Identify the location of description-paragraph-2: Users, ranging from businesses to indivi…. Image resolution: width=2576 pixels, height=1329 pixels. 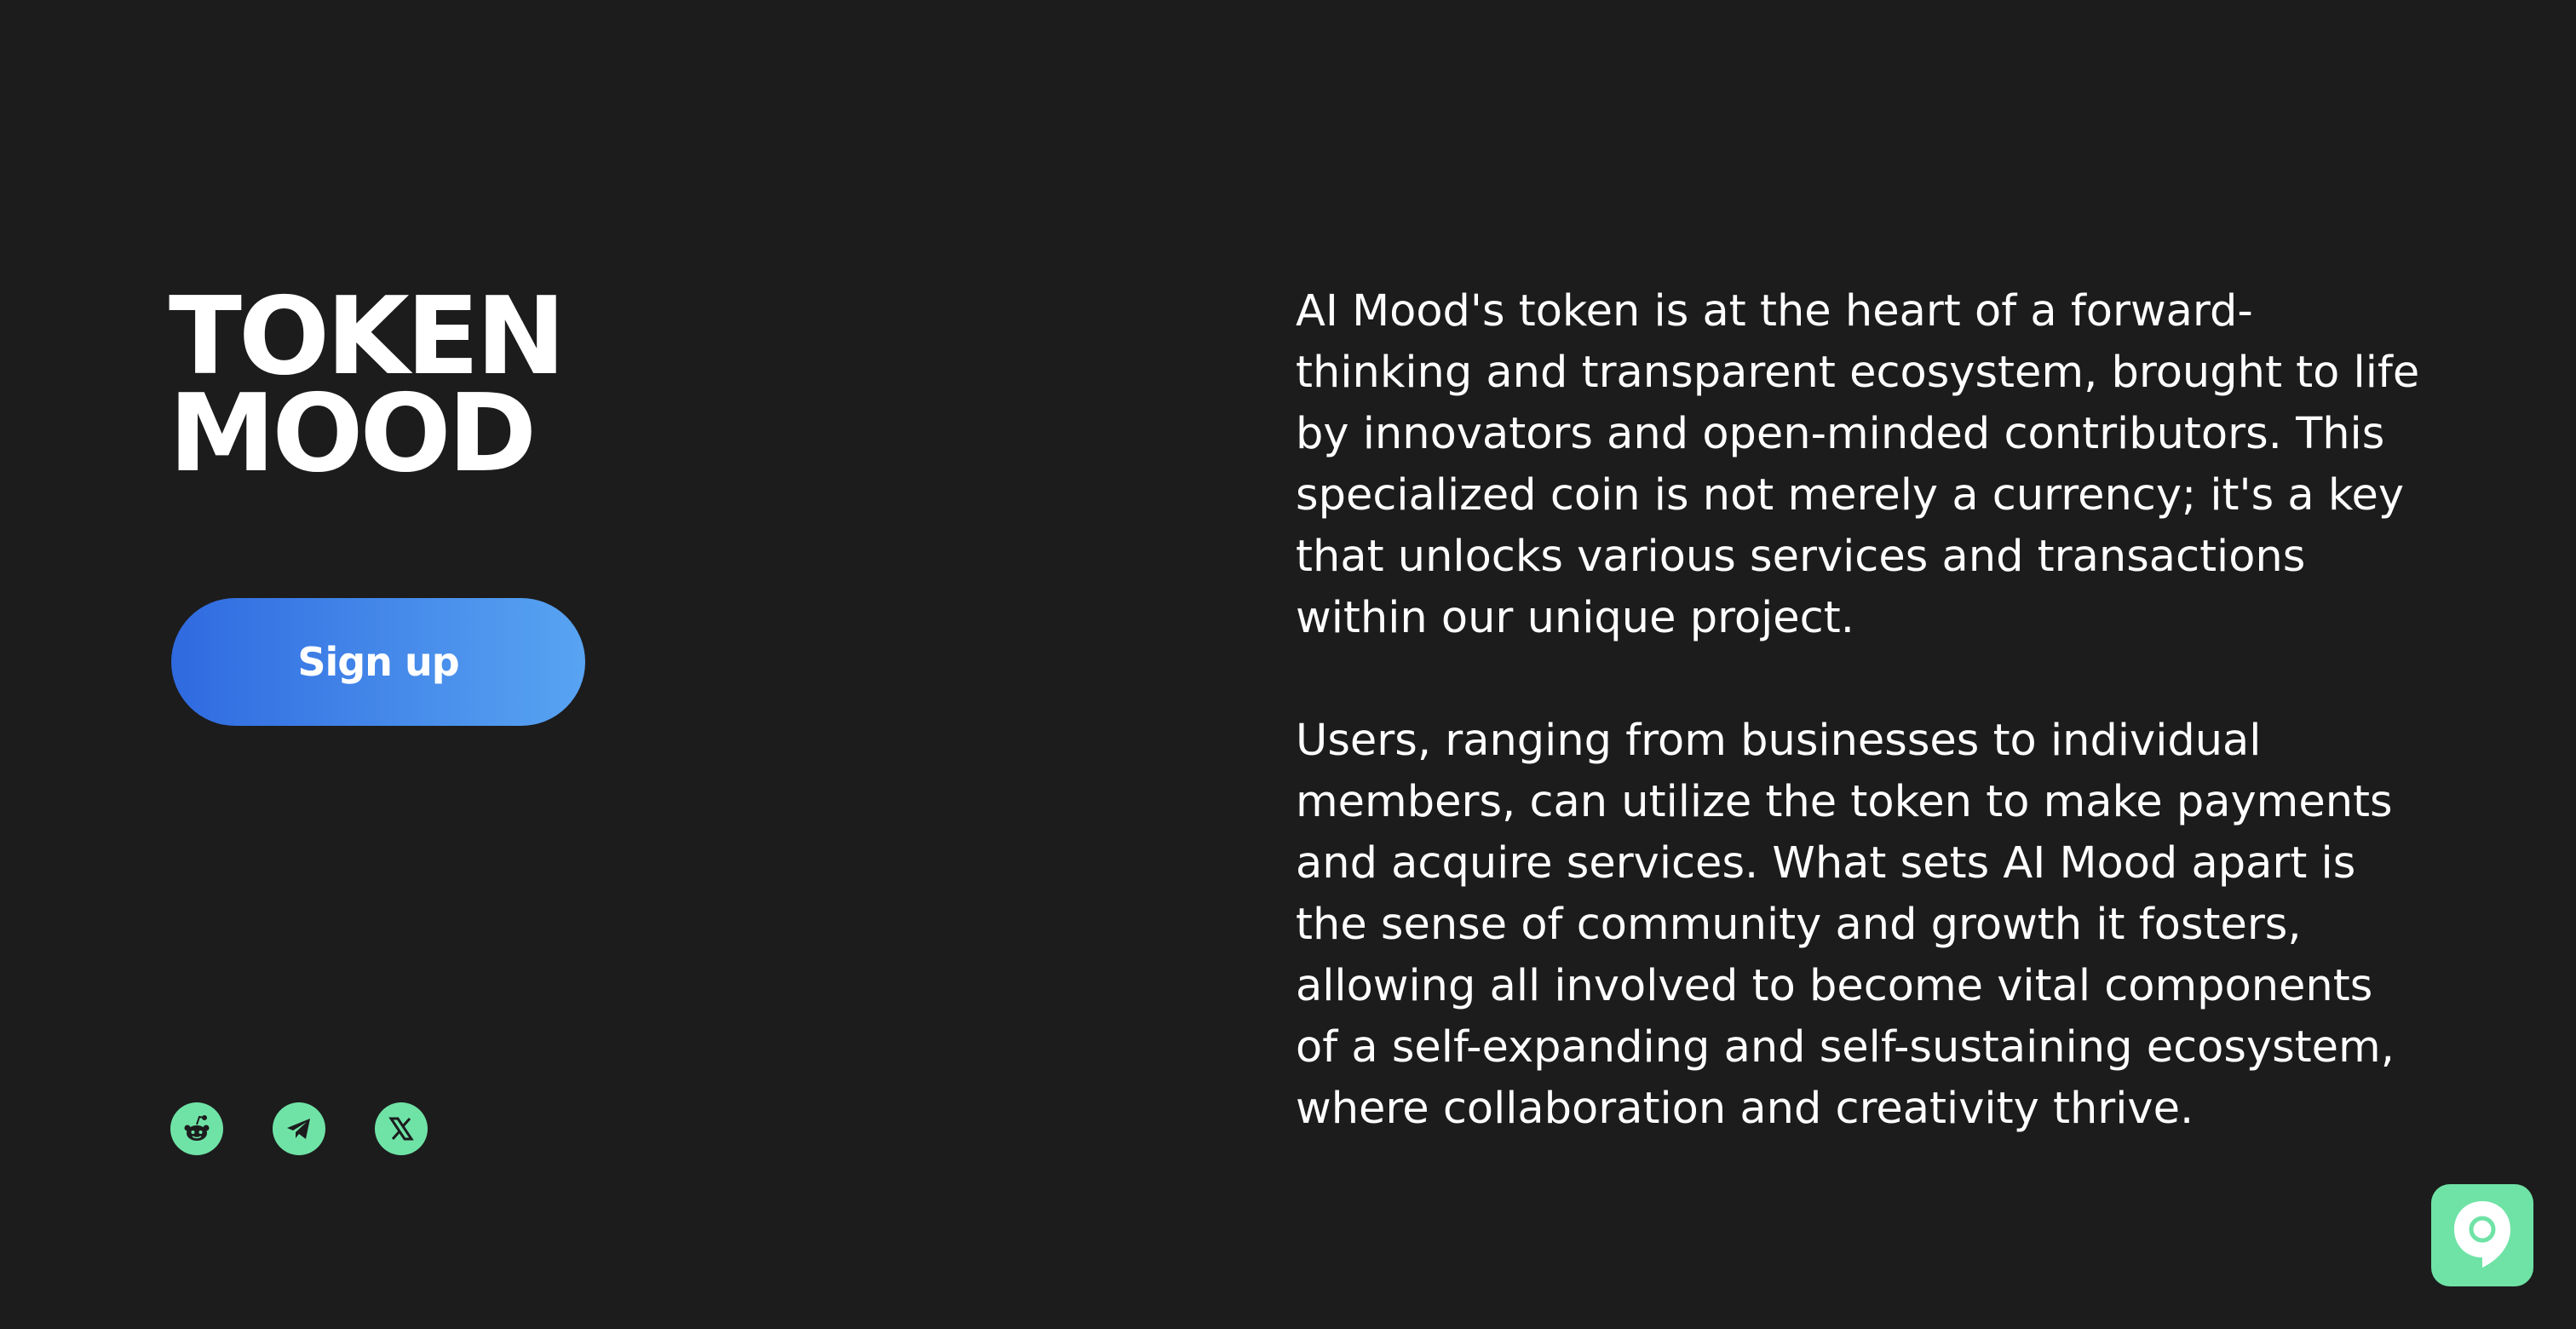
(1845, 925).